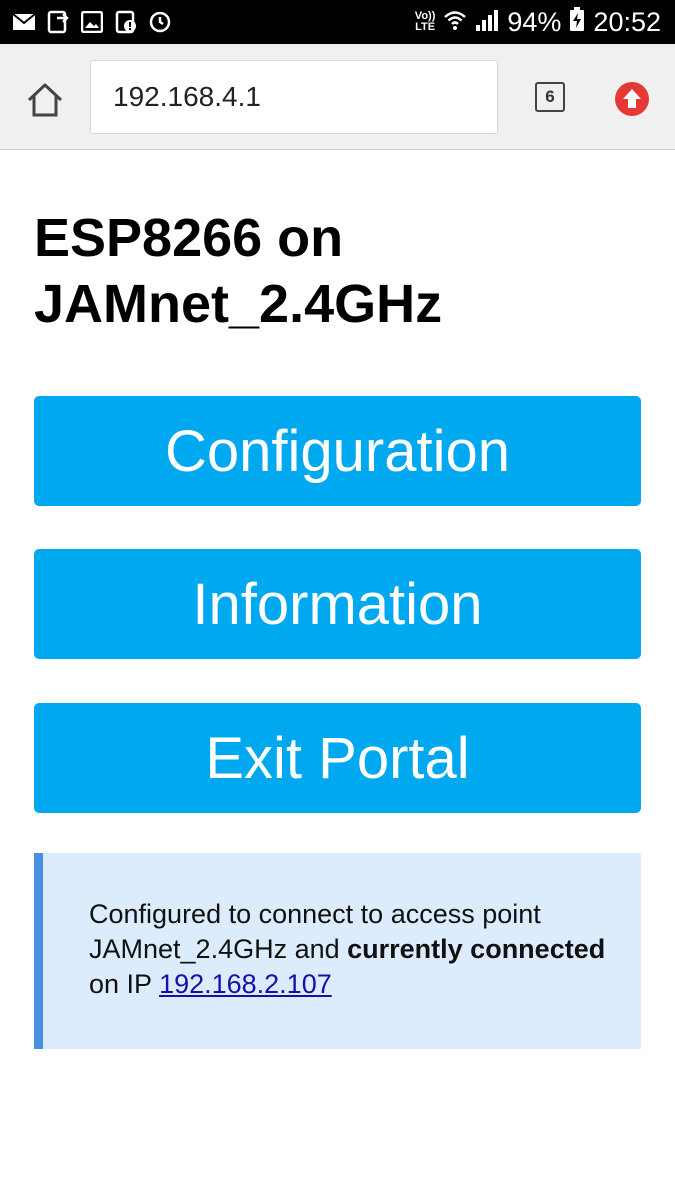 This screenshot has height=1200, width=675. I want to click on gallery-icon, so click(92, 22).